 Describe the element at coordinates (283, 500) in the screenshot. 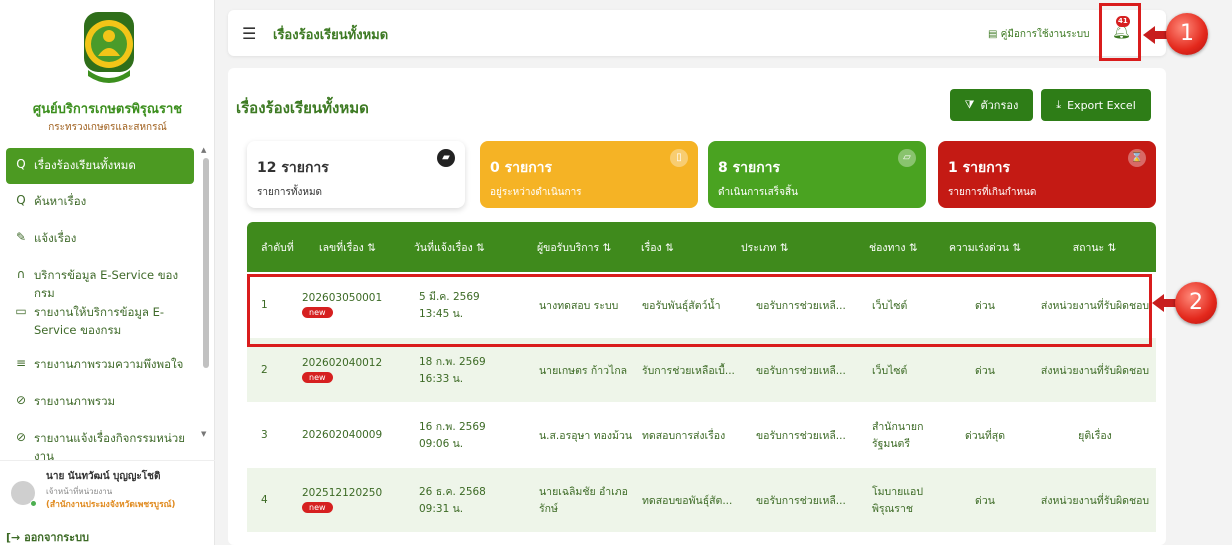

I see `cell-no: 4` at that location.